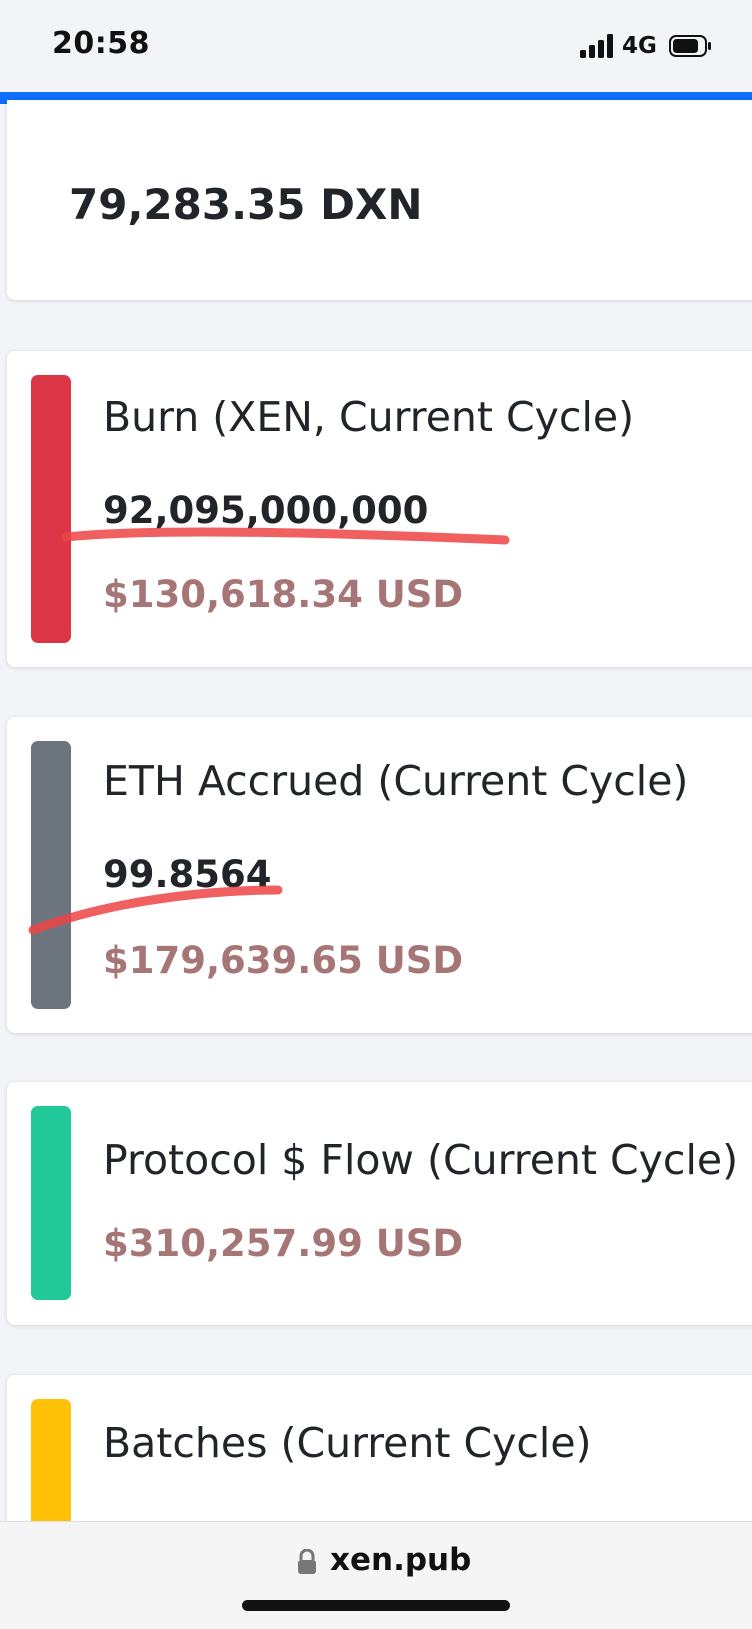  Describe the element at coordinates (376, 46) in the screenshot. I see `status-bar: 20:58 4G` at that location.